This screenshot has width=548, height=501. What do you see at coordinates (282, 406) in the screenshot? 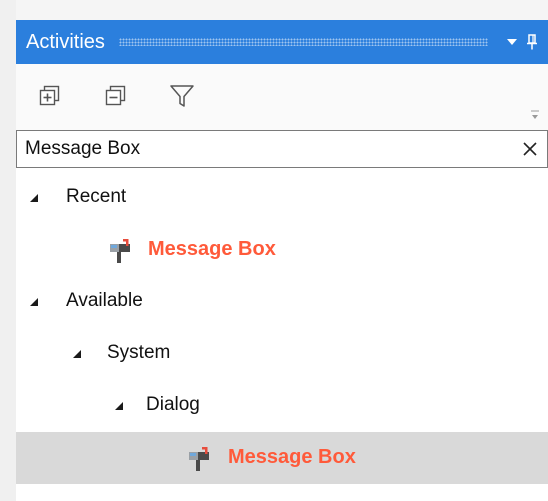
I see `tree-node-dialog: Dialog` at bounding box center [282, 406].